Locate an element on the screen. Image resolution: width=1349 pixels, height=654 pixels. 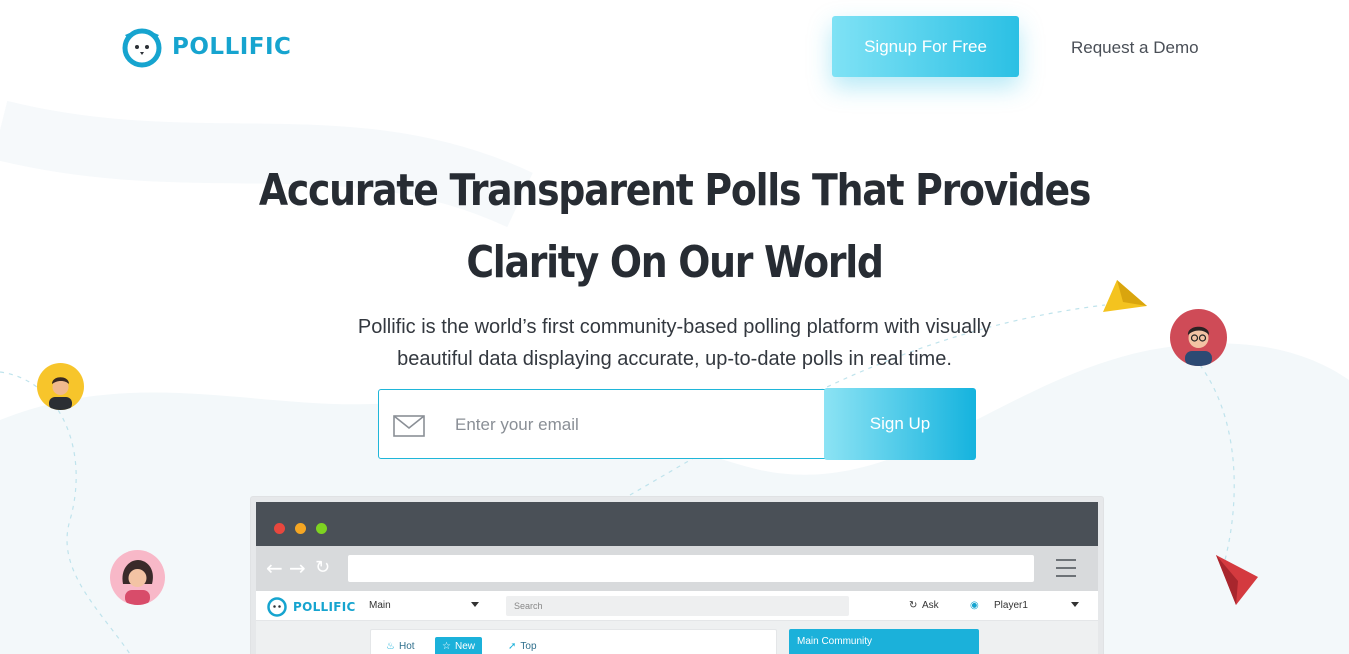
app-content: ♨ Hot ☆ New ➚ Top Main Community is located at coordinates (677, 637).